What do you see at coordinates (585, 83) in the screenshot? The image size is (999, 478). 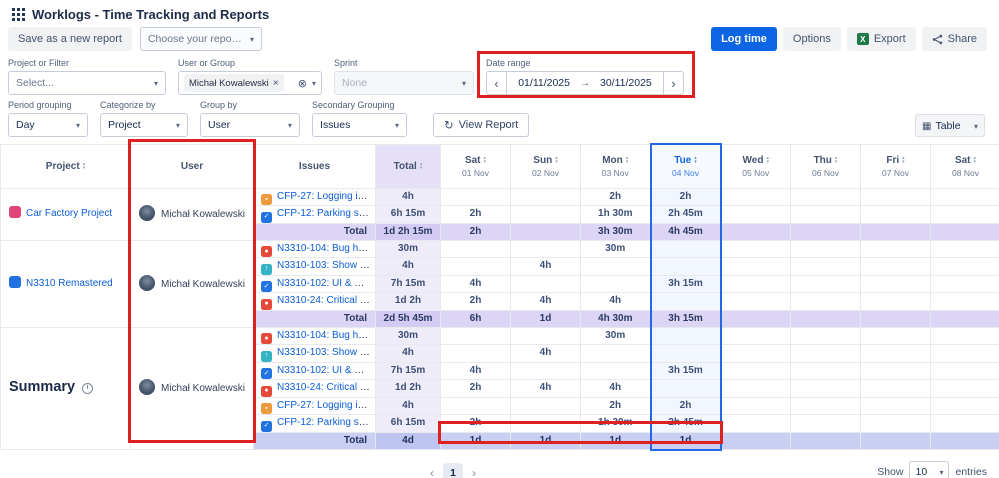 I see `date-range-input: 01/11/2025 30/11/2025` at bounding box center [585, 83].